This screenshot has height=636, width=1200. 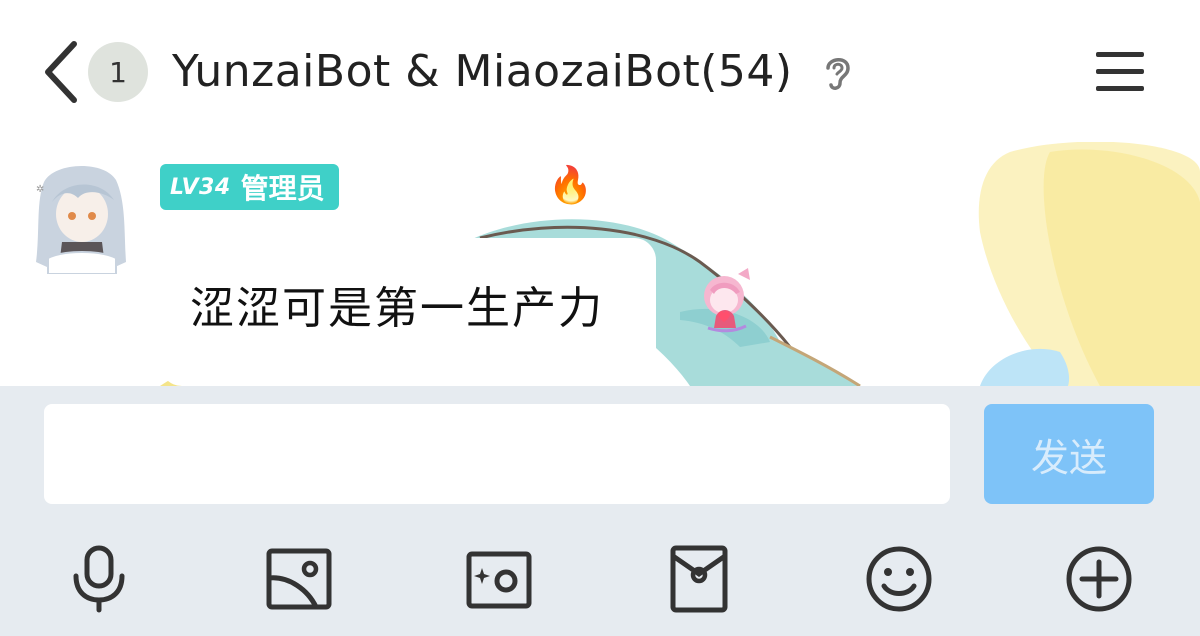 I want to click on message-text: 涩涩可是第一生产力, so click(x=397, y=308).